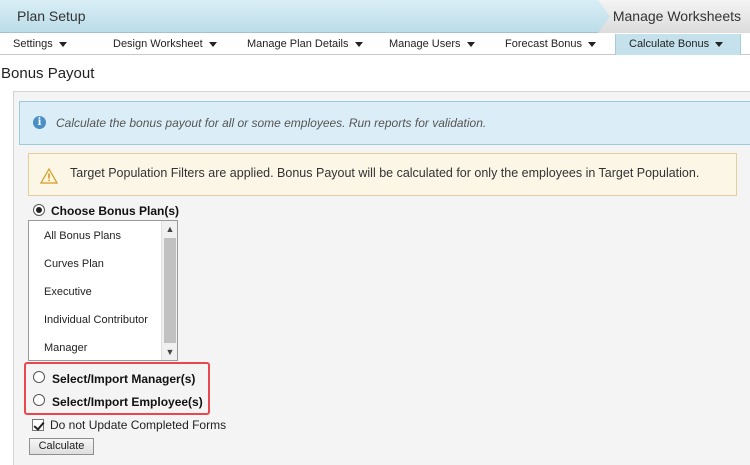 The height and width of the screenshot is (465, 750). What do you see at coordinates (39, 122) in the screenshot?
I see `info-icon: i` at bounding box center [39, 122].